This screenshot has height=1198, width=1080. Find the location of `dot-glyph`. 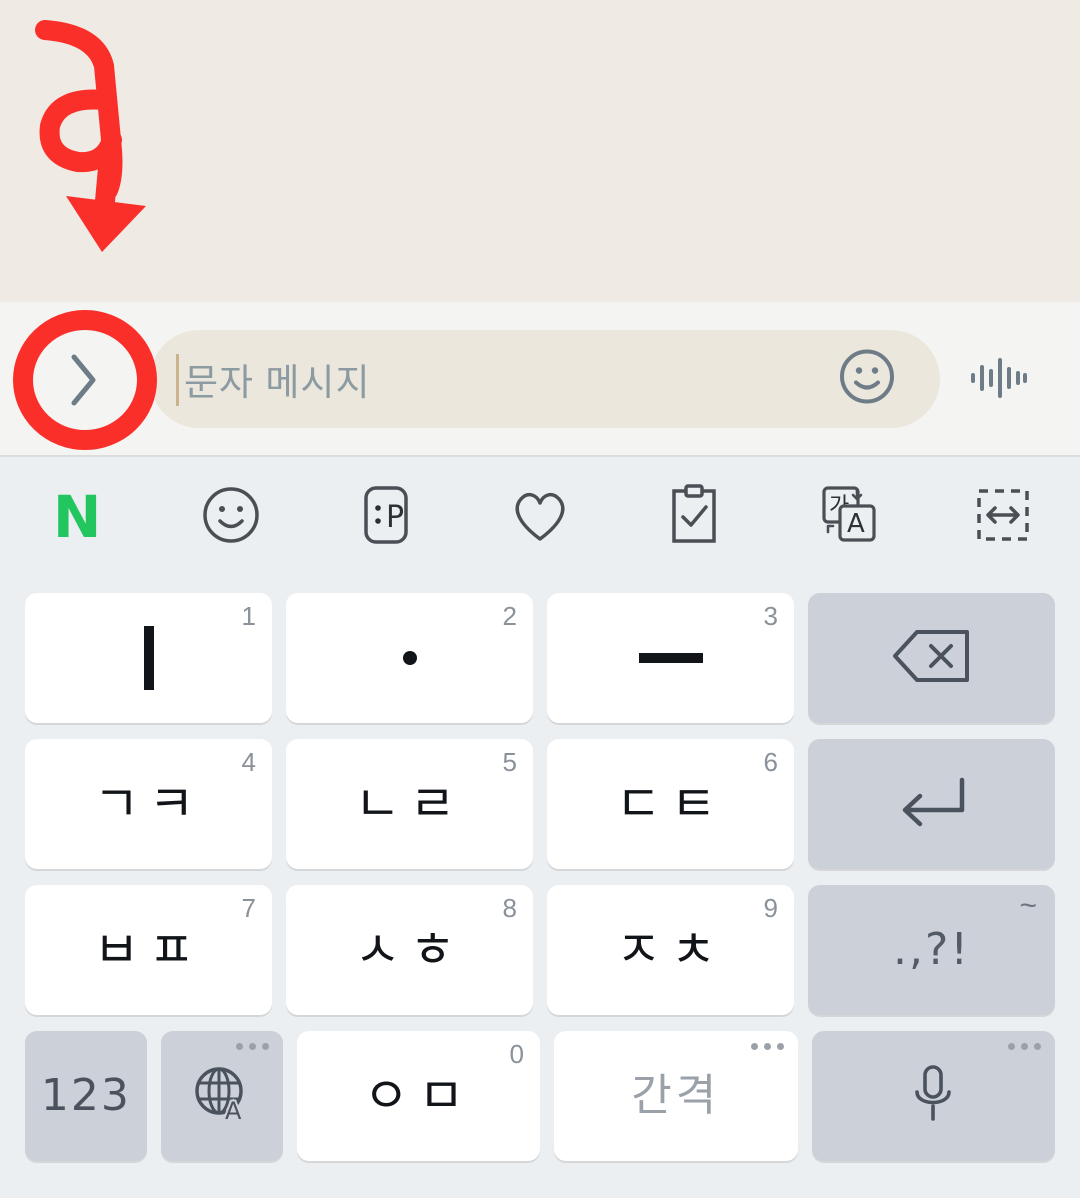

dot-glyph is located at coordinates (409, 658).